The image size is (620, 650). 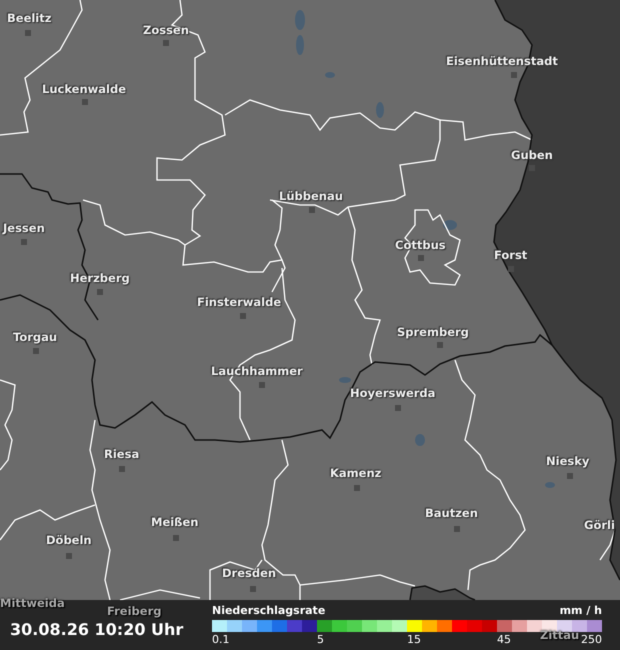 What do you see at coordinates (599, 525) in the screenshot?
I see `city-label: Görli` at bounding box center [599, 525].